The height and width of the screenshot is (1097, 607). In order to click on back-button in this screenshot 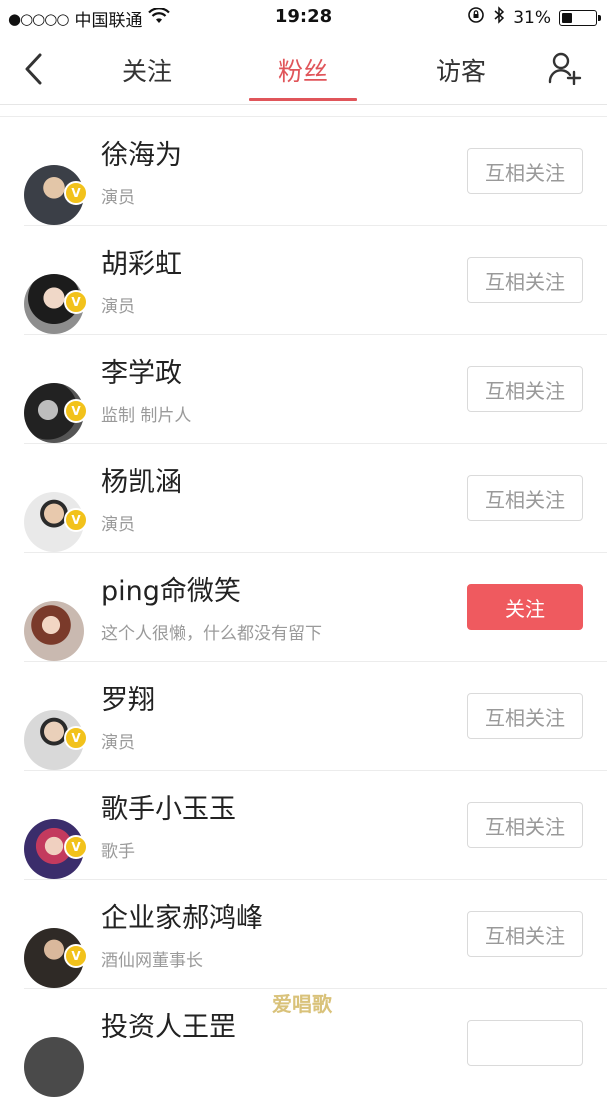, I will do `click(34, 69)`.